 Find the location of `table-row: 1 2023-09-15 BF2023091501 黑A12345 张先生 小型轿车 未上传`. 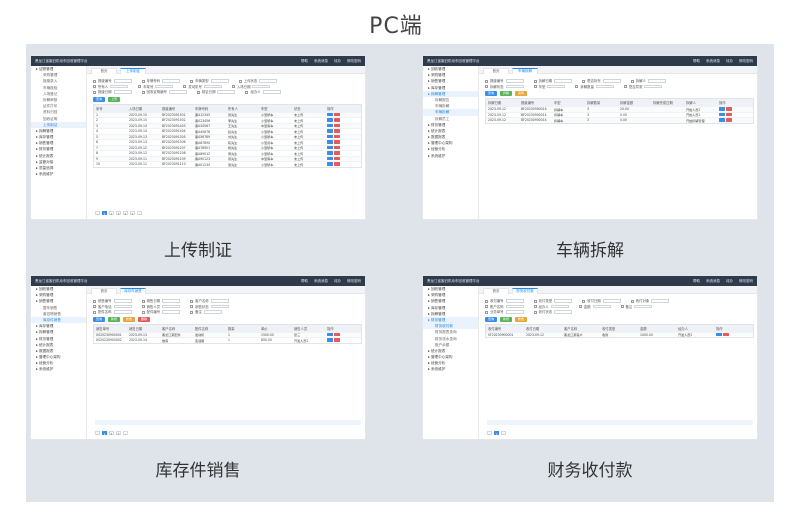

table-row: 1 2023-09-15 BF2023091501 黑A12345 张先生 小型轿车 未上传 is located at coordinates (227, 114).